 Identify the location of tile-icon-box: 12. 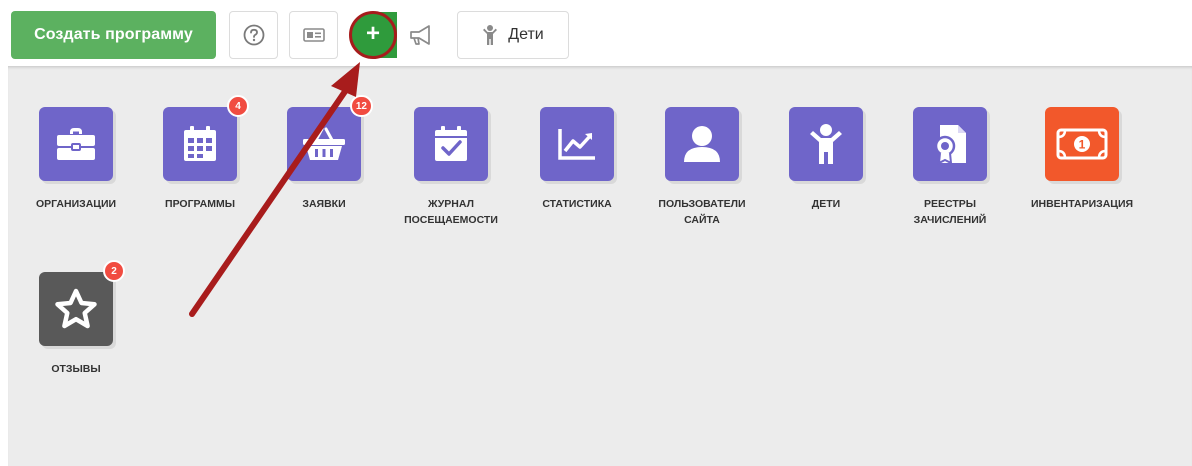
(330, 138).